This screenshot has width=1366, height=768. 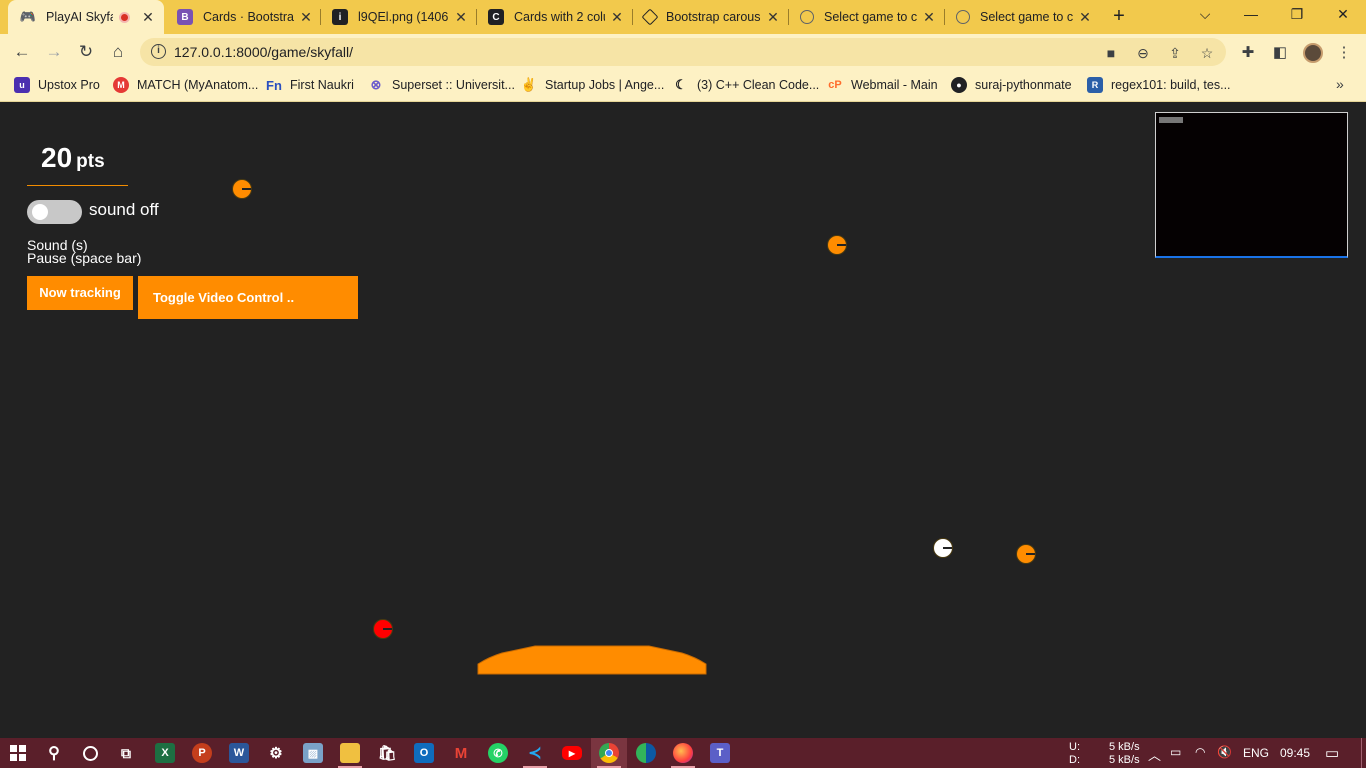 I want to click on tab-select-game-1: Select game to cl ✕, so click(x=866, y=17).